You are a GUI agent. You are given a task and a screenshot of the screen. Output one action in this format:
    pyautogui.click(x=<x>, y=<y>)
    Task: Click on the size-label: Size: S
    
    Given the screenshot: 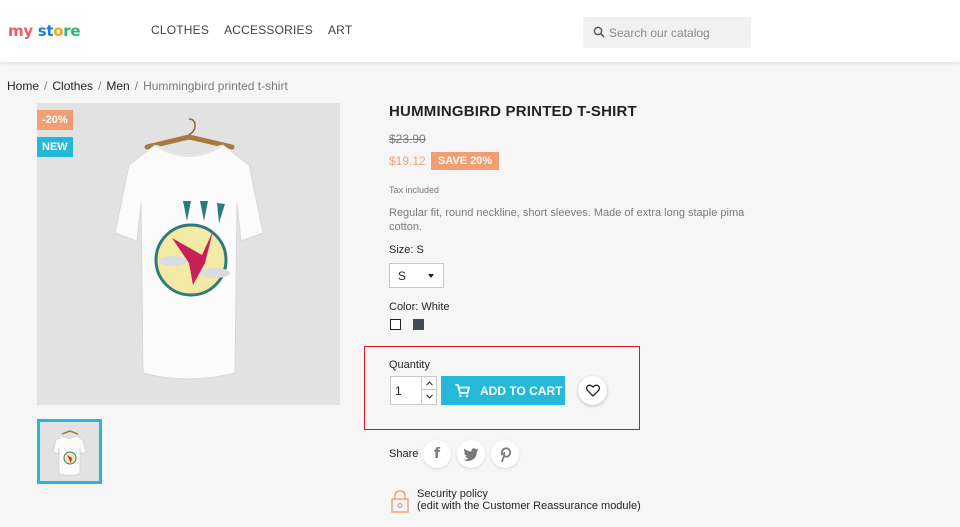 What is the action you would take?
    pyautogui.click(x=406, y=250)
    